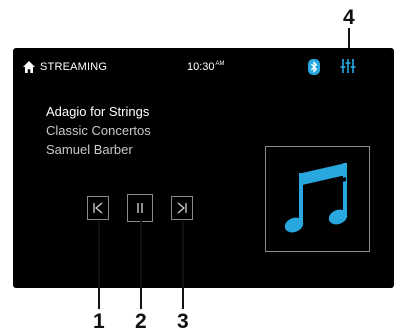 The image size is (402, 332). I want to click on equalizer-icon, so click(348, 66).